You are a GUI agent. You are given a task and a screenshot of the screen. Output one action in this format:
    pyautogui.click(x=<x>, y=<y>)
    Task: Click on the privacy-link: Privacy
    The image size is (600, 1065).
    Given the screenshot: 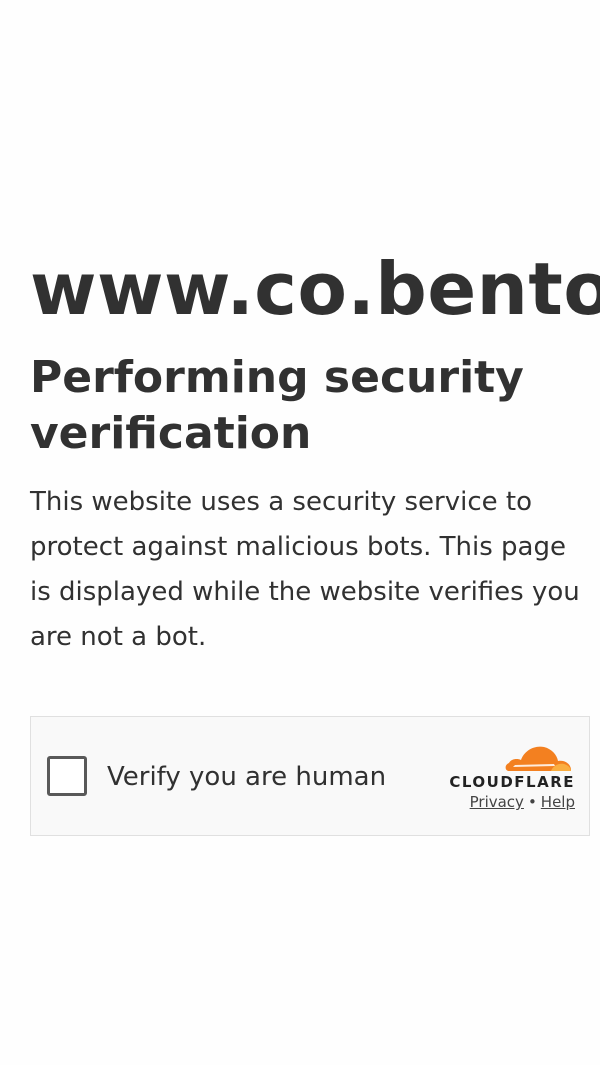 What is the action you would take?
    pyautogui.click(x=497, y=802)
    